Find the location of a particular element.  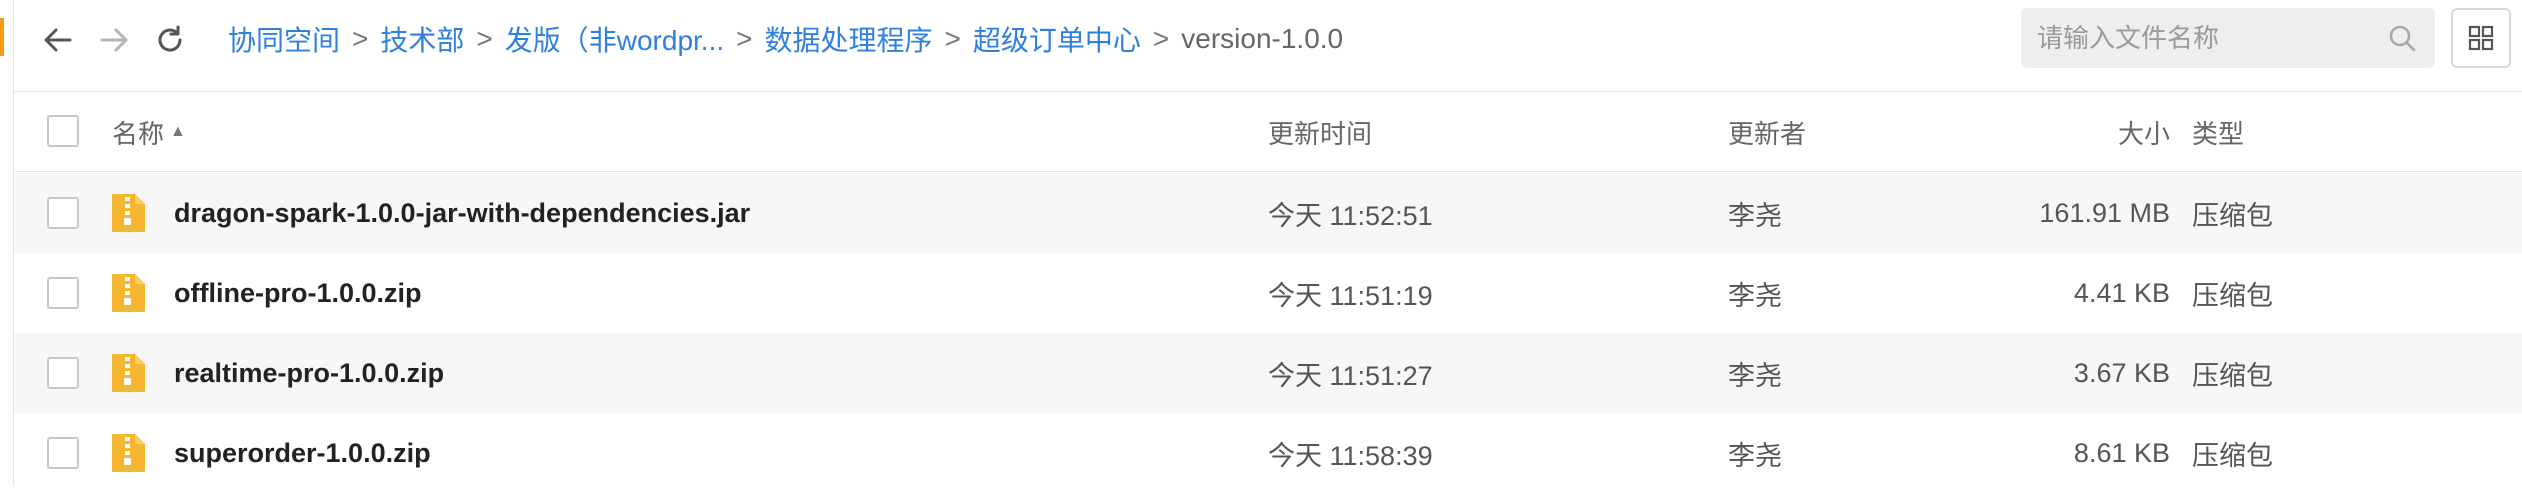

active-indicator is located at coordinates (2, 37).